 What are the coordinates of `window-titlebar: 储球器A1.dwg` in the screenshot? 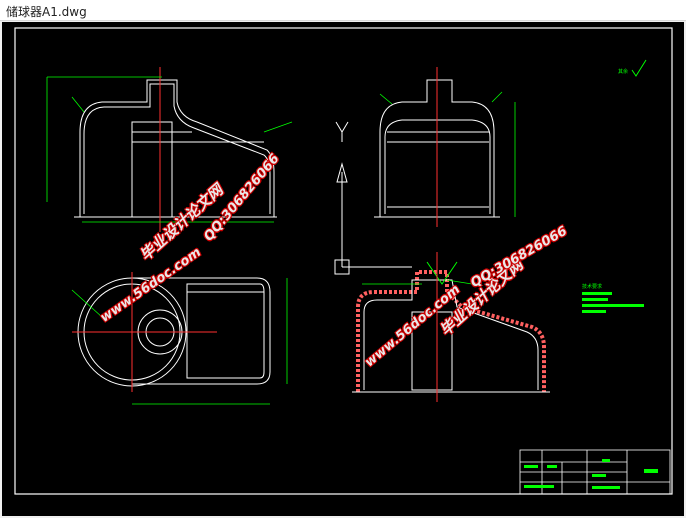 It's located at (343, 10).